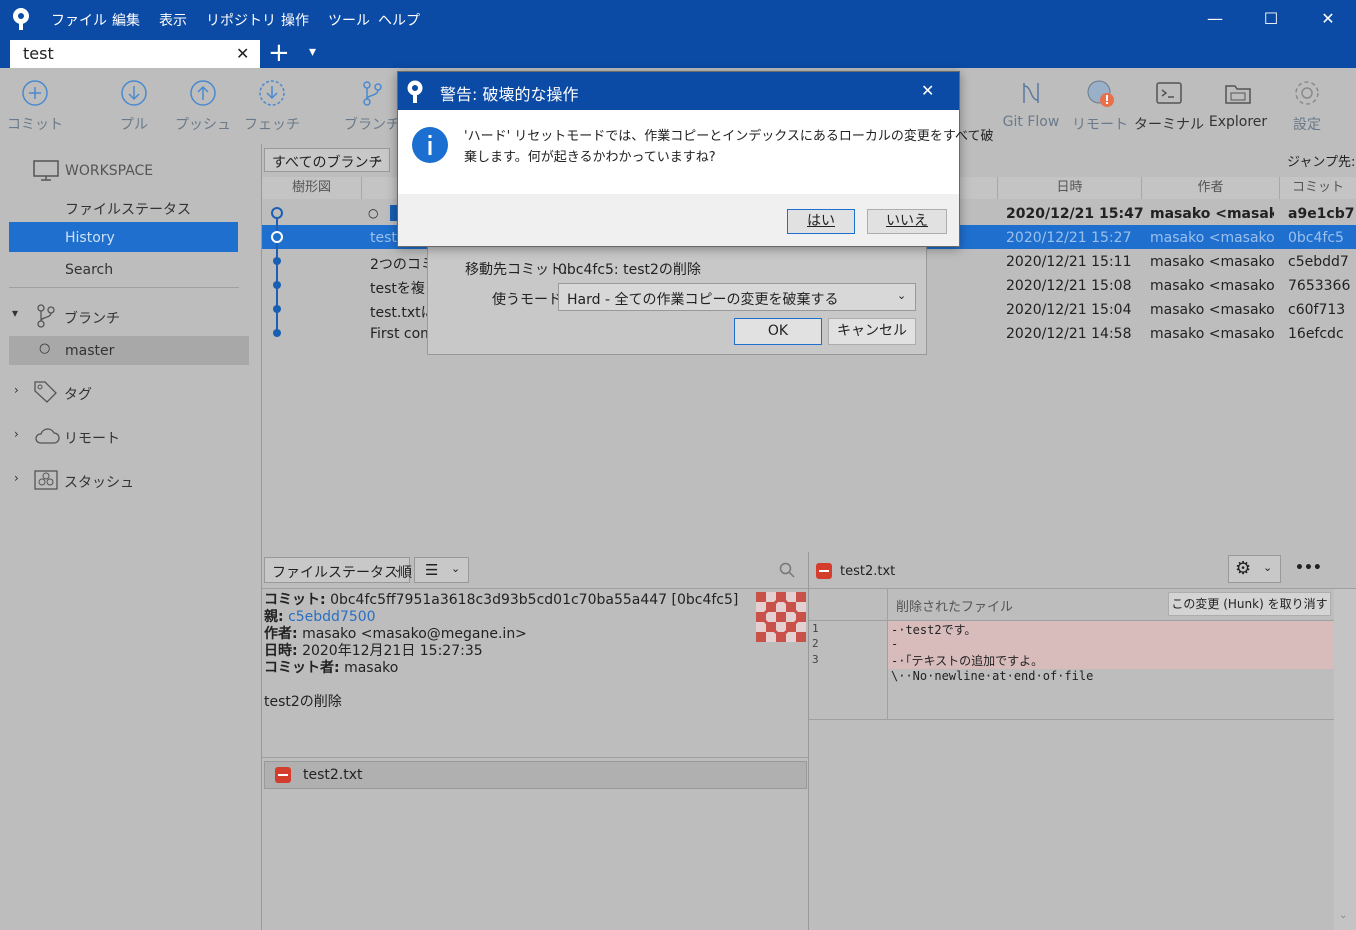 The width and height of the screenshot is (1356, 930). Describe the element at coordinates (1243, 568) in the screenshot. I see `gear-icon: ⚙` at that location.